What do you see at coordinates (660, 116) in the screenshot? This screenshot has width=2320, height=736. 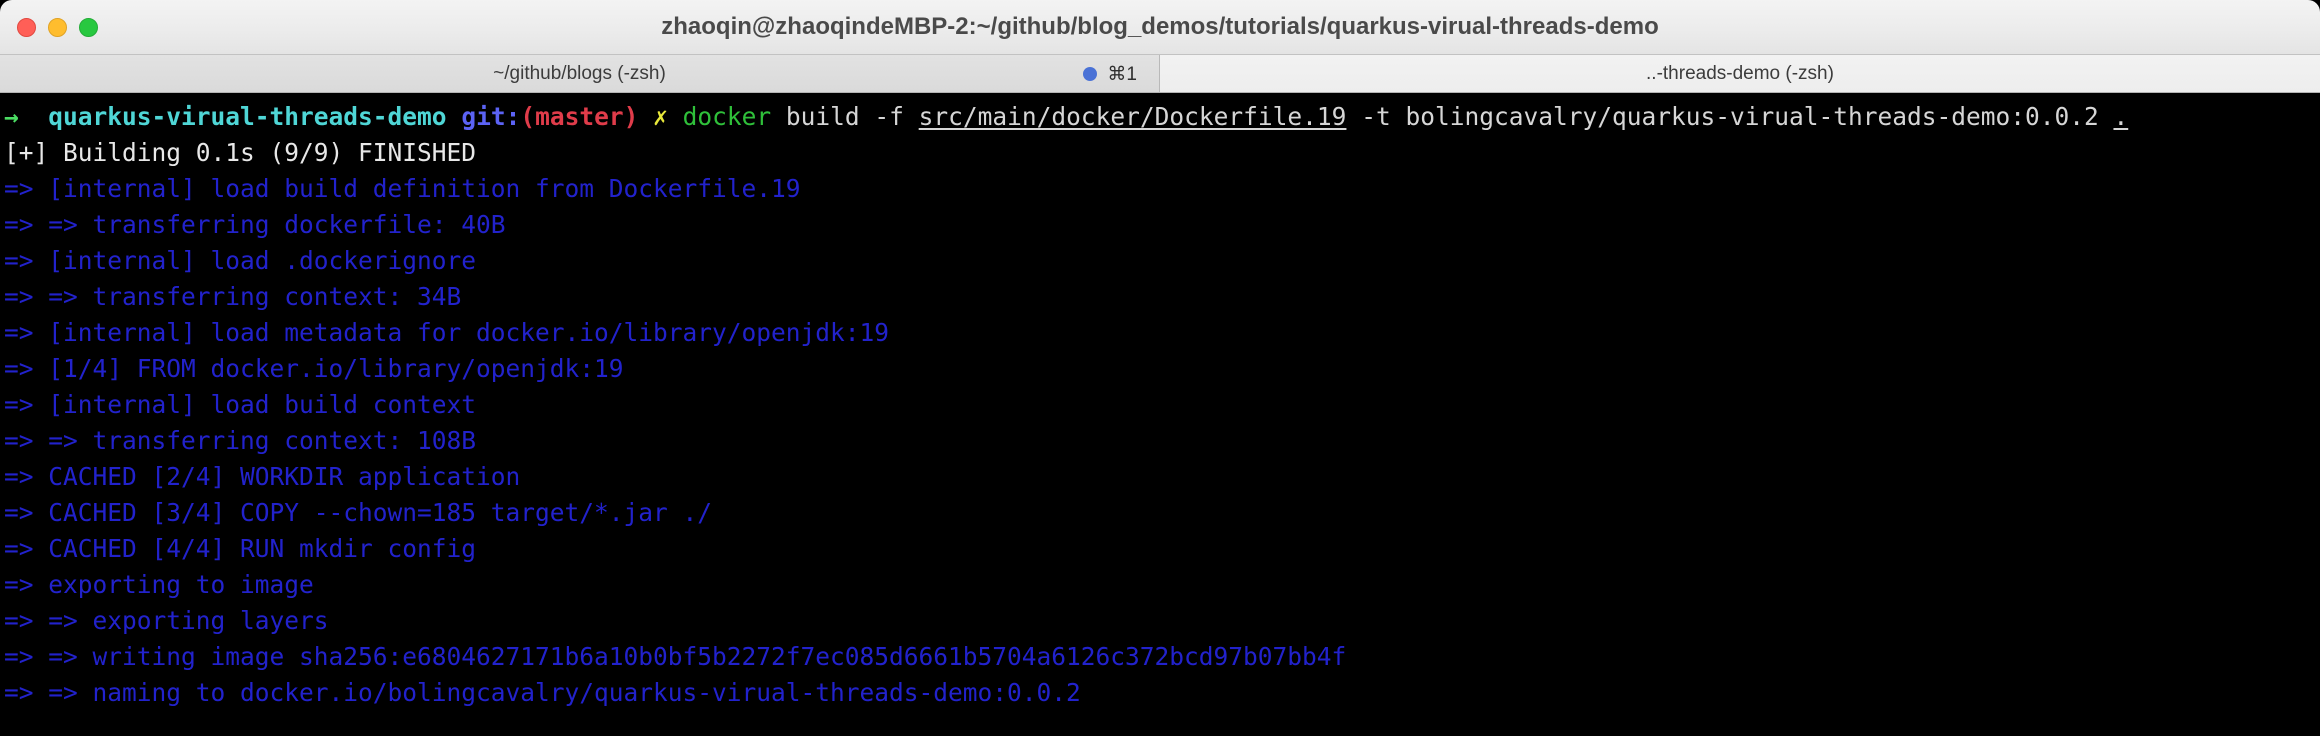 I see `prompt-dirty-marker: ✗` at bounding box center [660, 116].